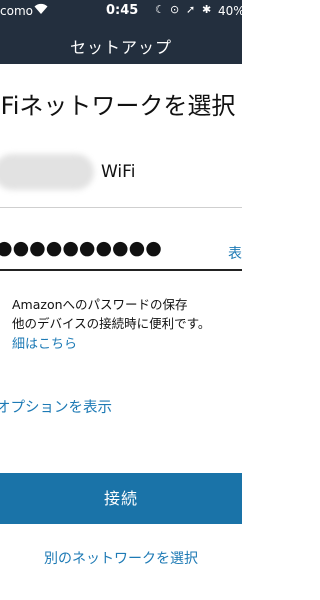 The image size is (320, 600). What do you see at coordinates (41, 9) in the screenshot?
I see `wifi-icon` at bounding box center [41, 9].